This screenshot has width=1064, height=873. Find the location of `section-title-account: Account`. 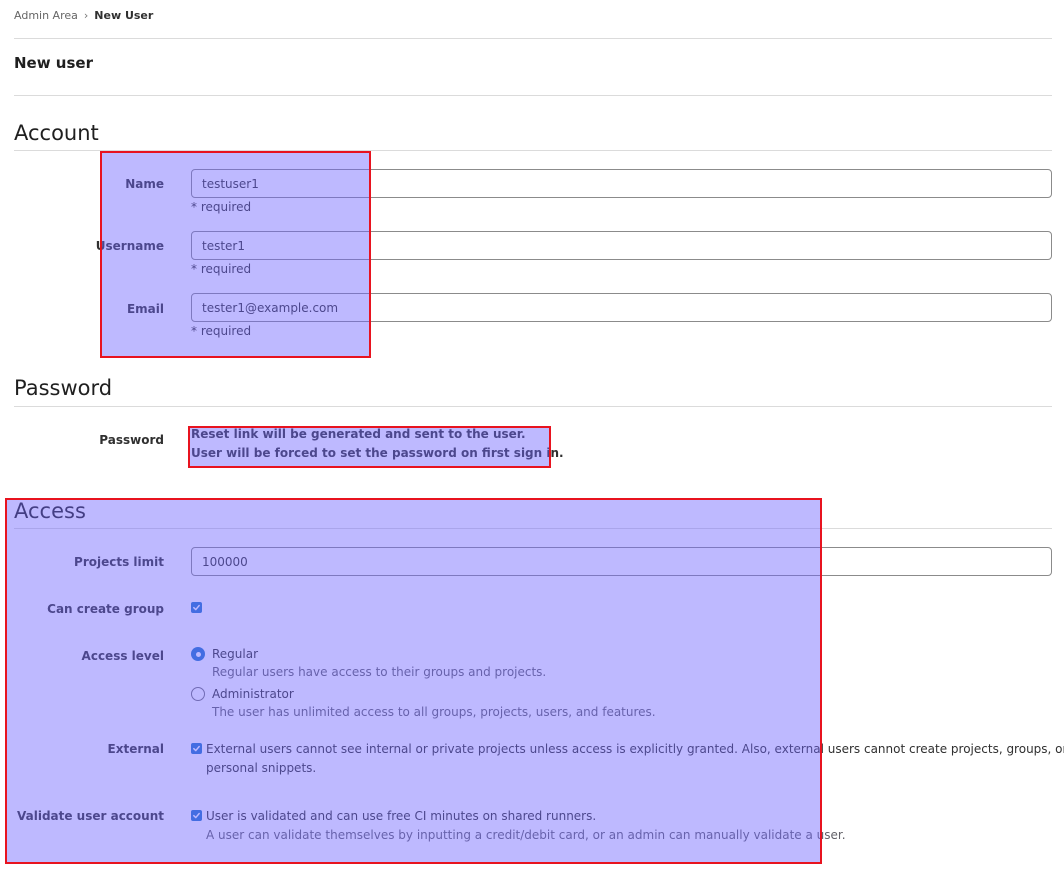

section-title-account: Account is located at coordinates (56, 133).